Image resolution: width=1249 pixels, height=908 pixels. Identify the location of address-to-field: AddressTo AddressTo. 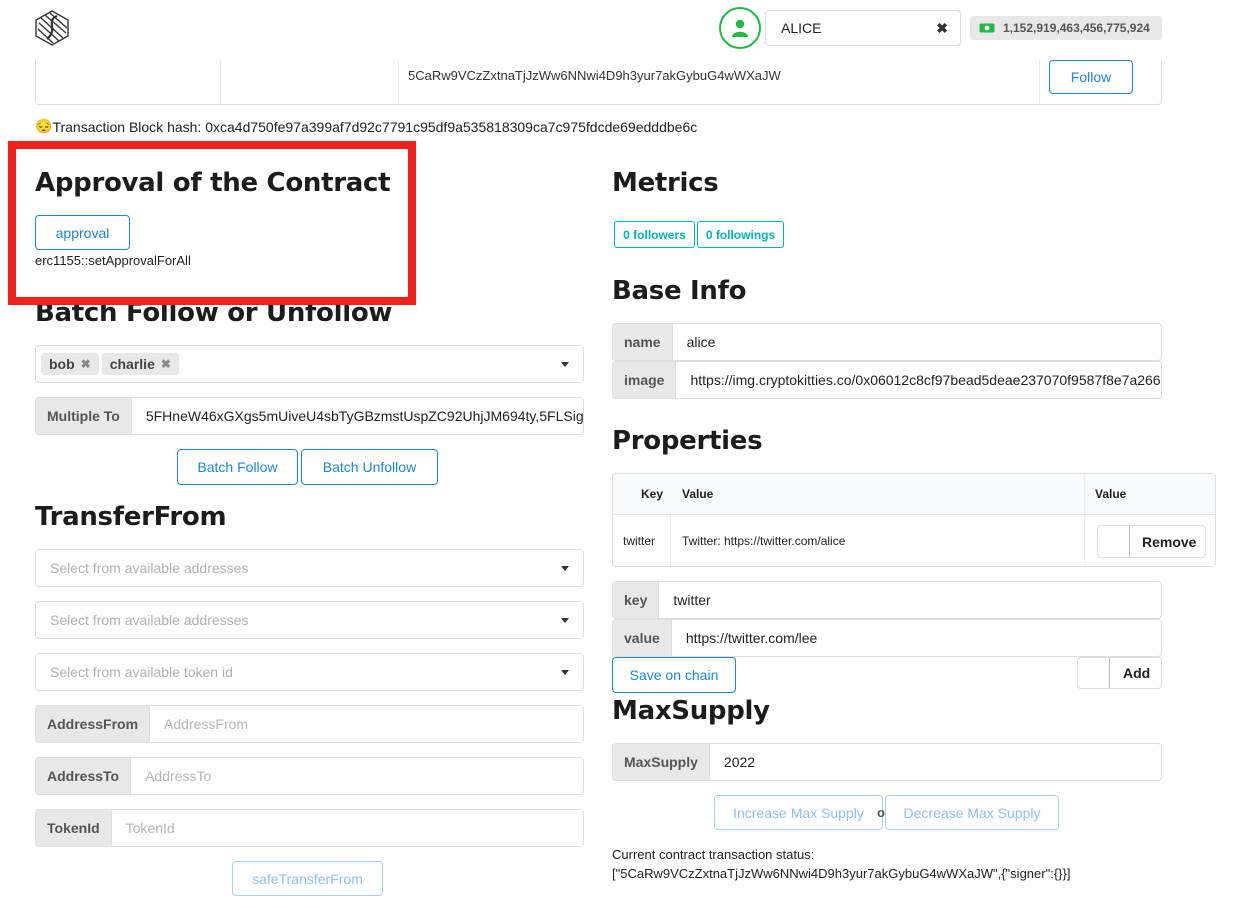
(309, 776).